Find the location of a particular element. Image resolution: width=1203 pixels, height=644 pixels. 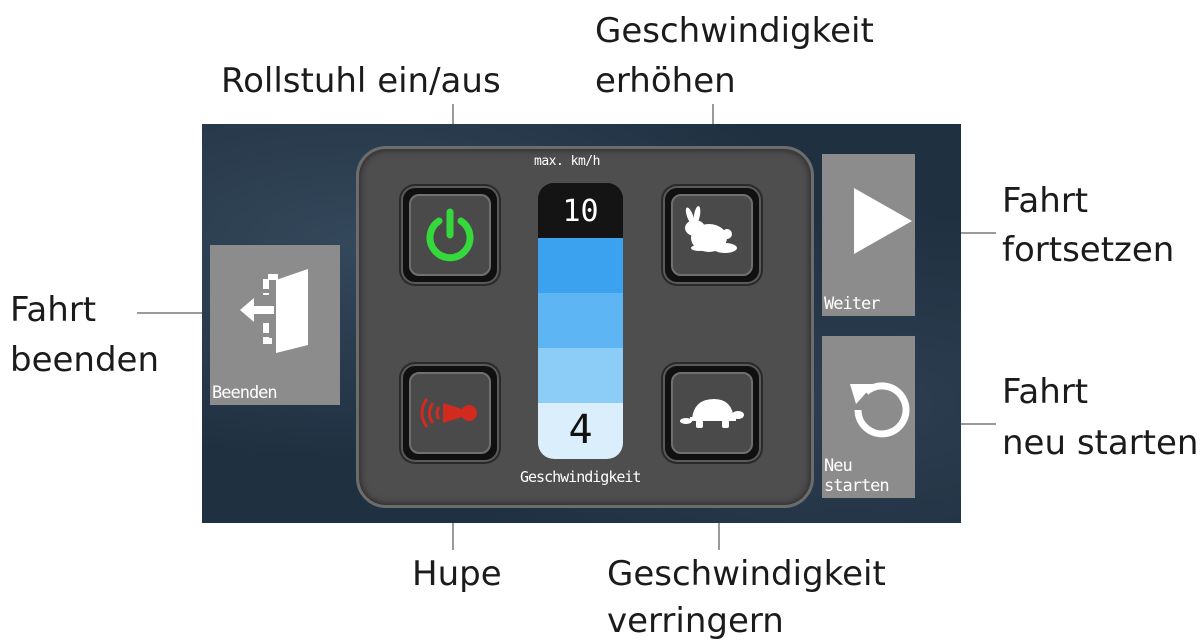

horn-icon is located at coordinates (448, 413).